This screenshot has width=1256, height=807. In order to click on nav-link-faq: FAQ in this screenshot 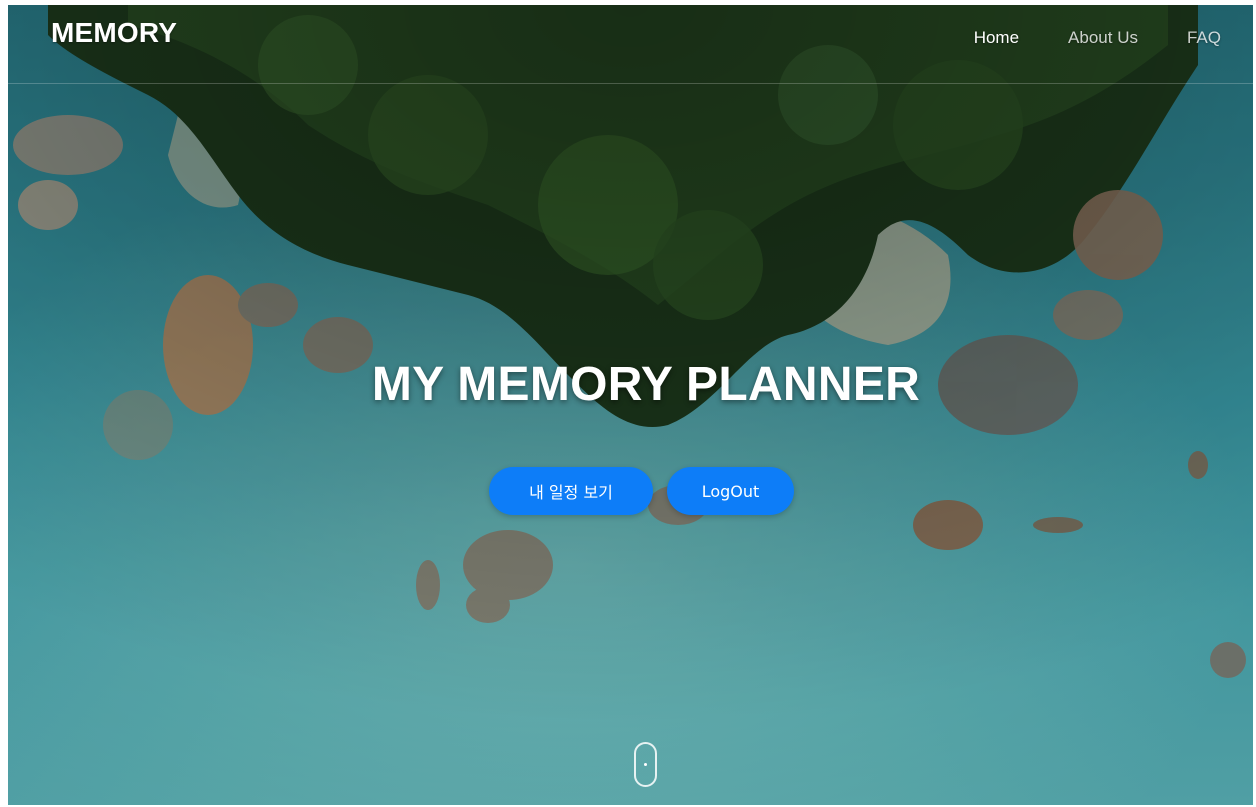, I will do `click(1204, 38)`.